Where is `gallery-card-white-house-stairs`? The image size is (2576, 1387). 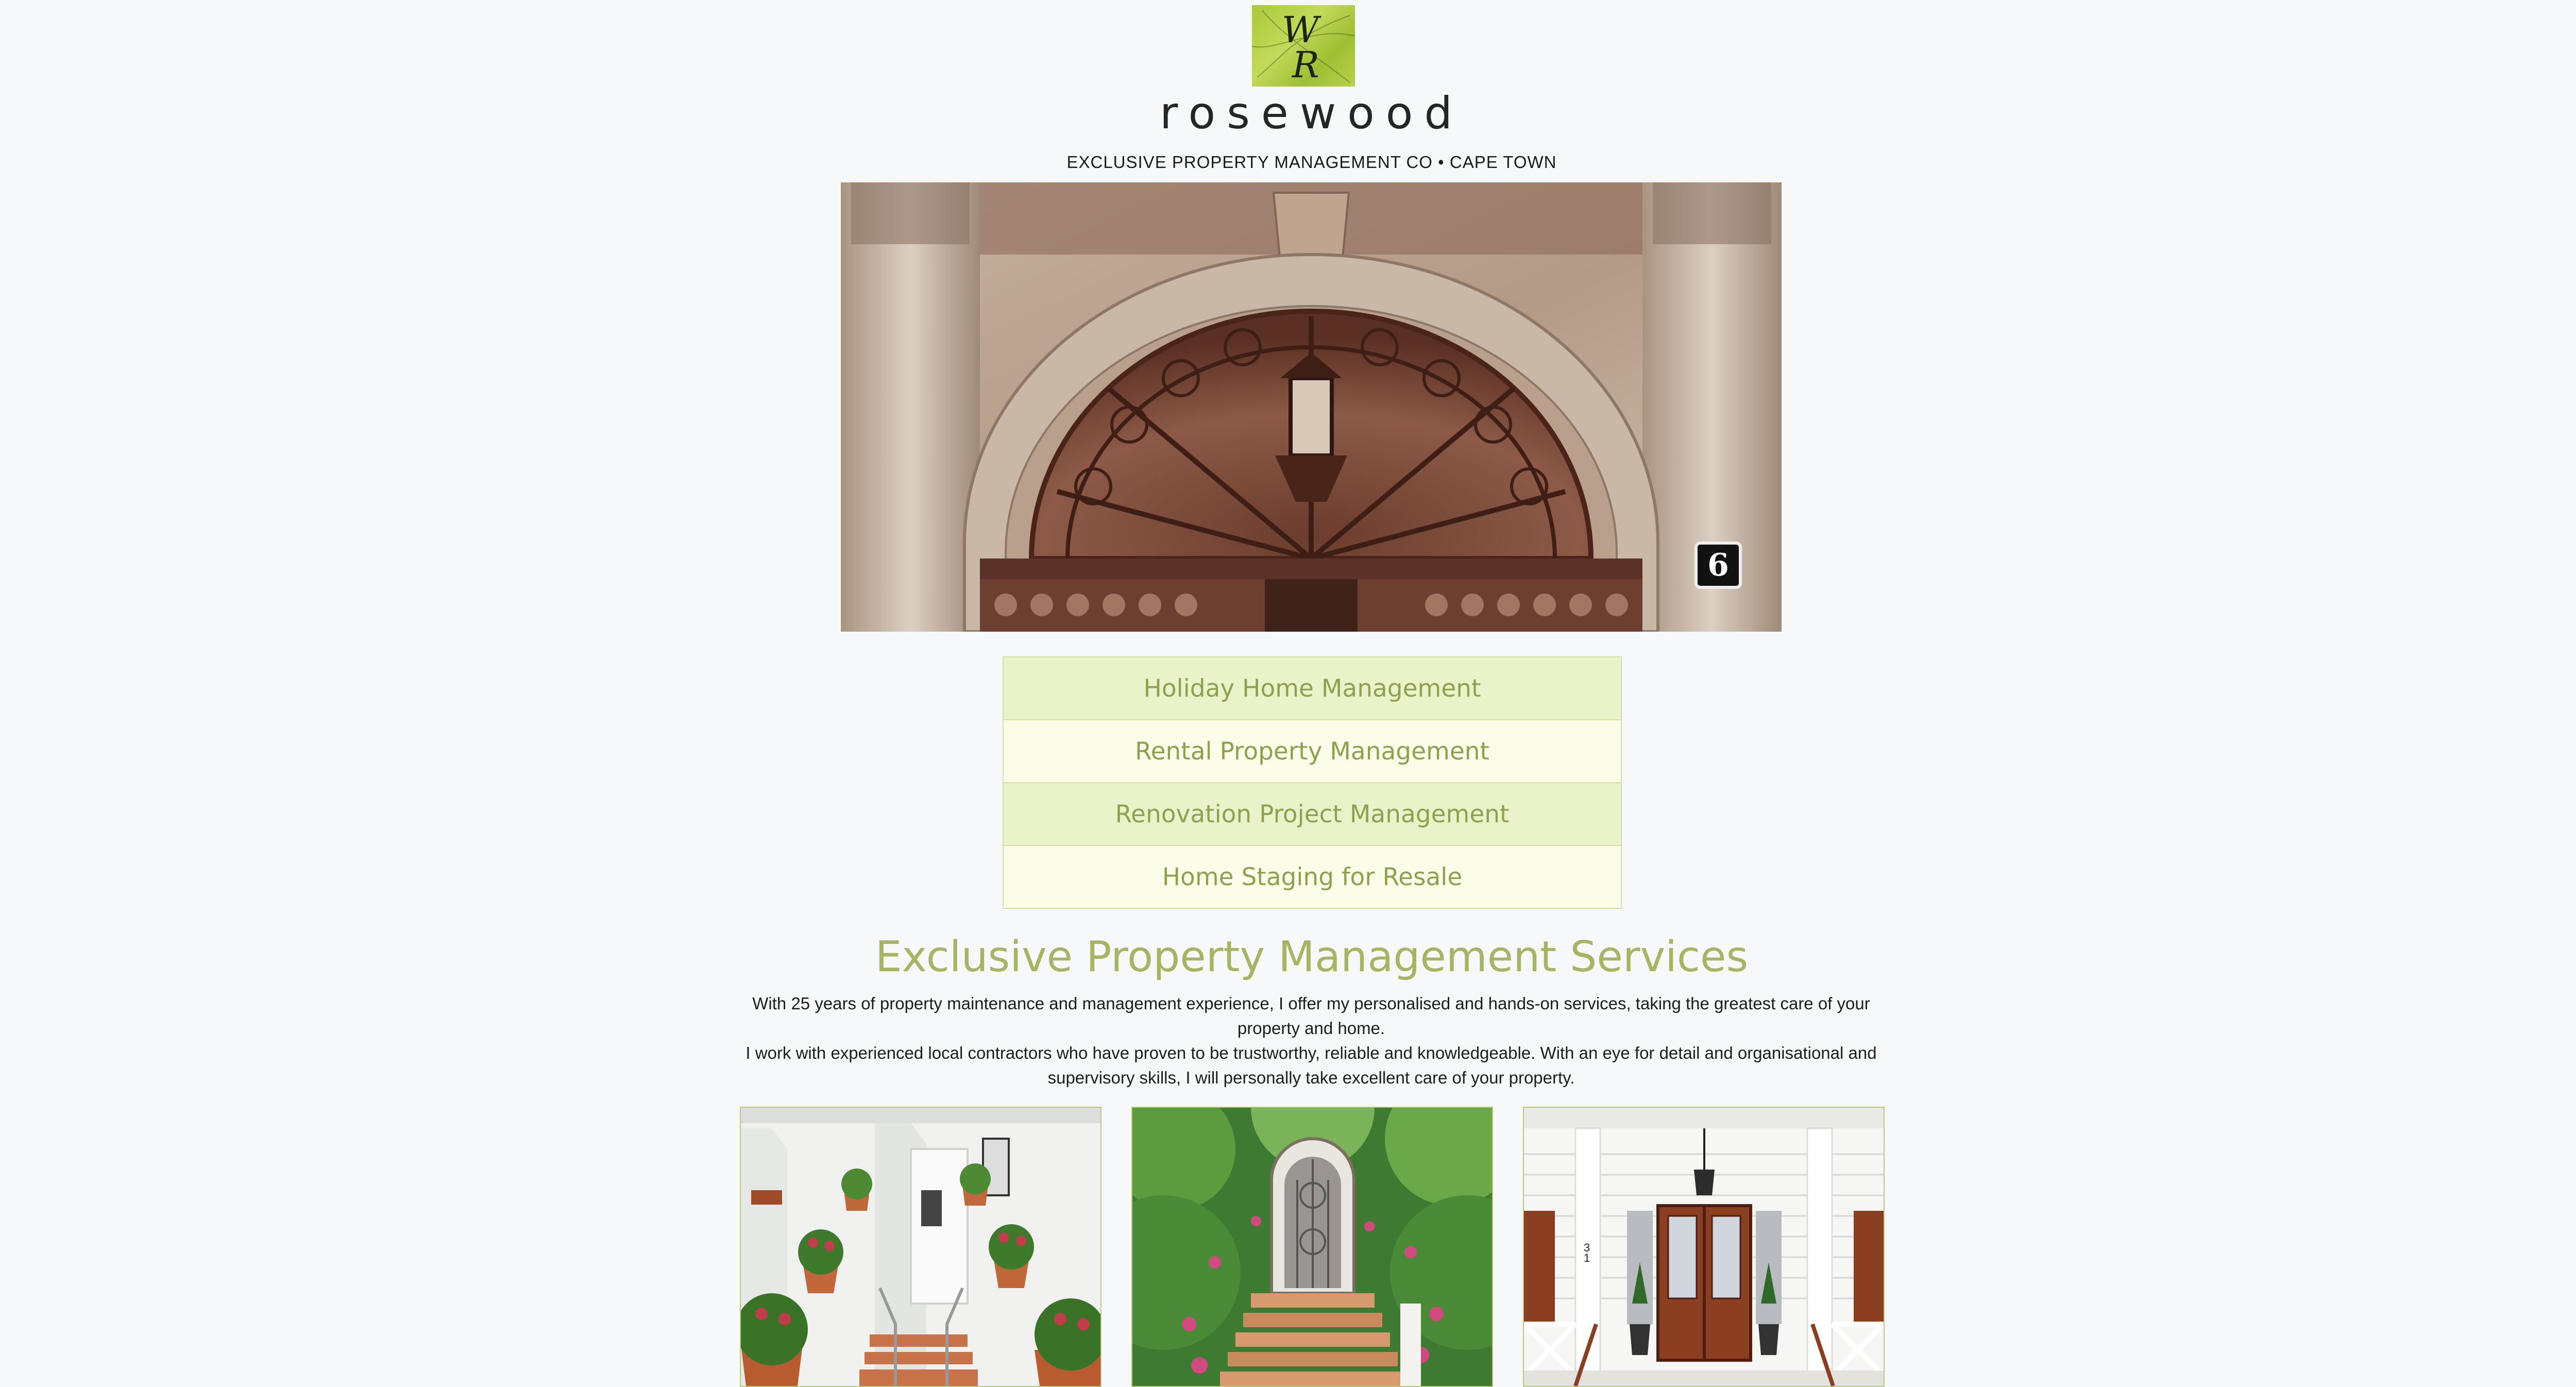
gallery-card-white-house-stairs is located at coordinates (920, 1247).